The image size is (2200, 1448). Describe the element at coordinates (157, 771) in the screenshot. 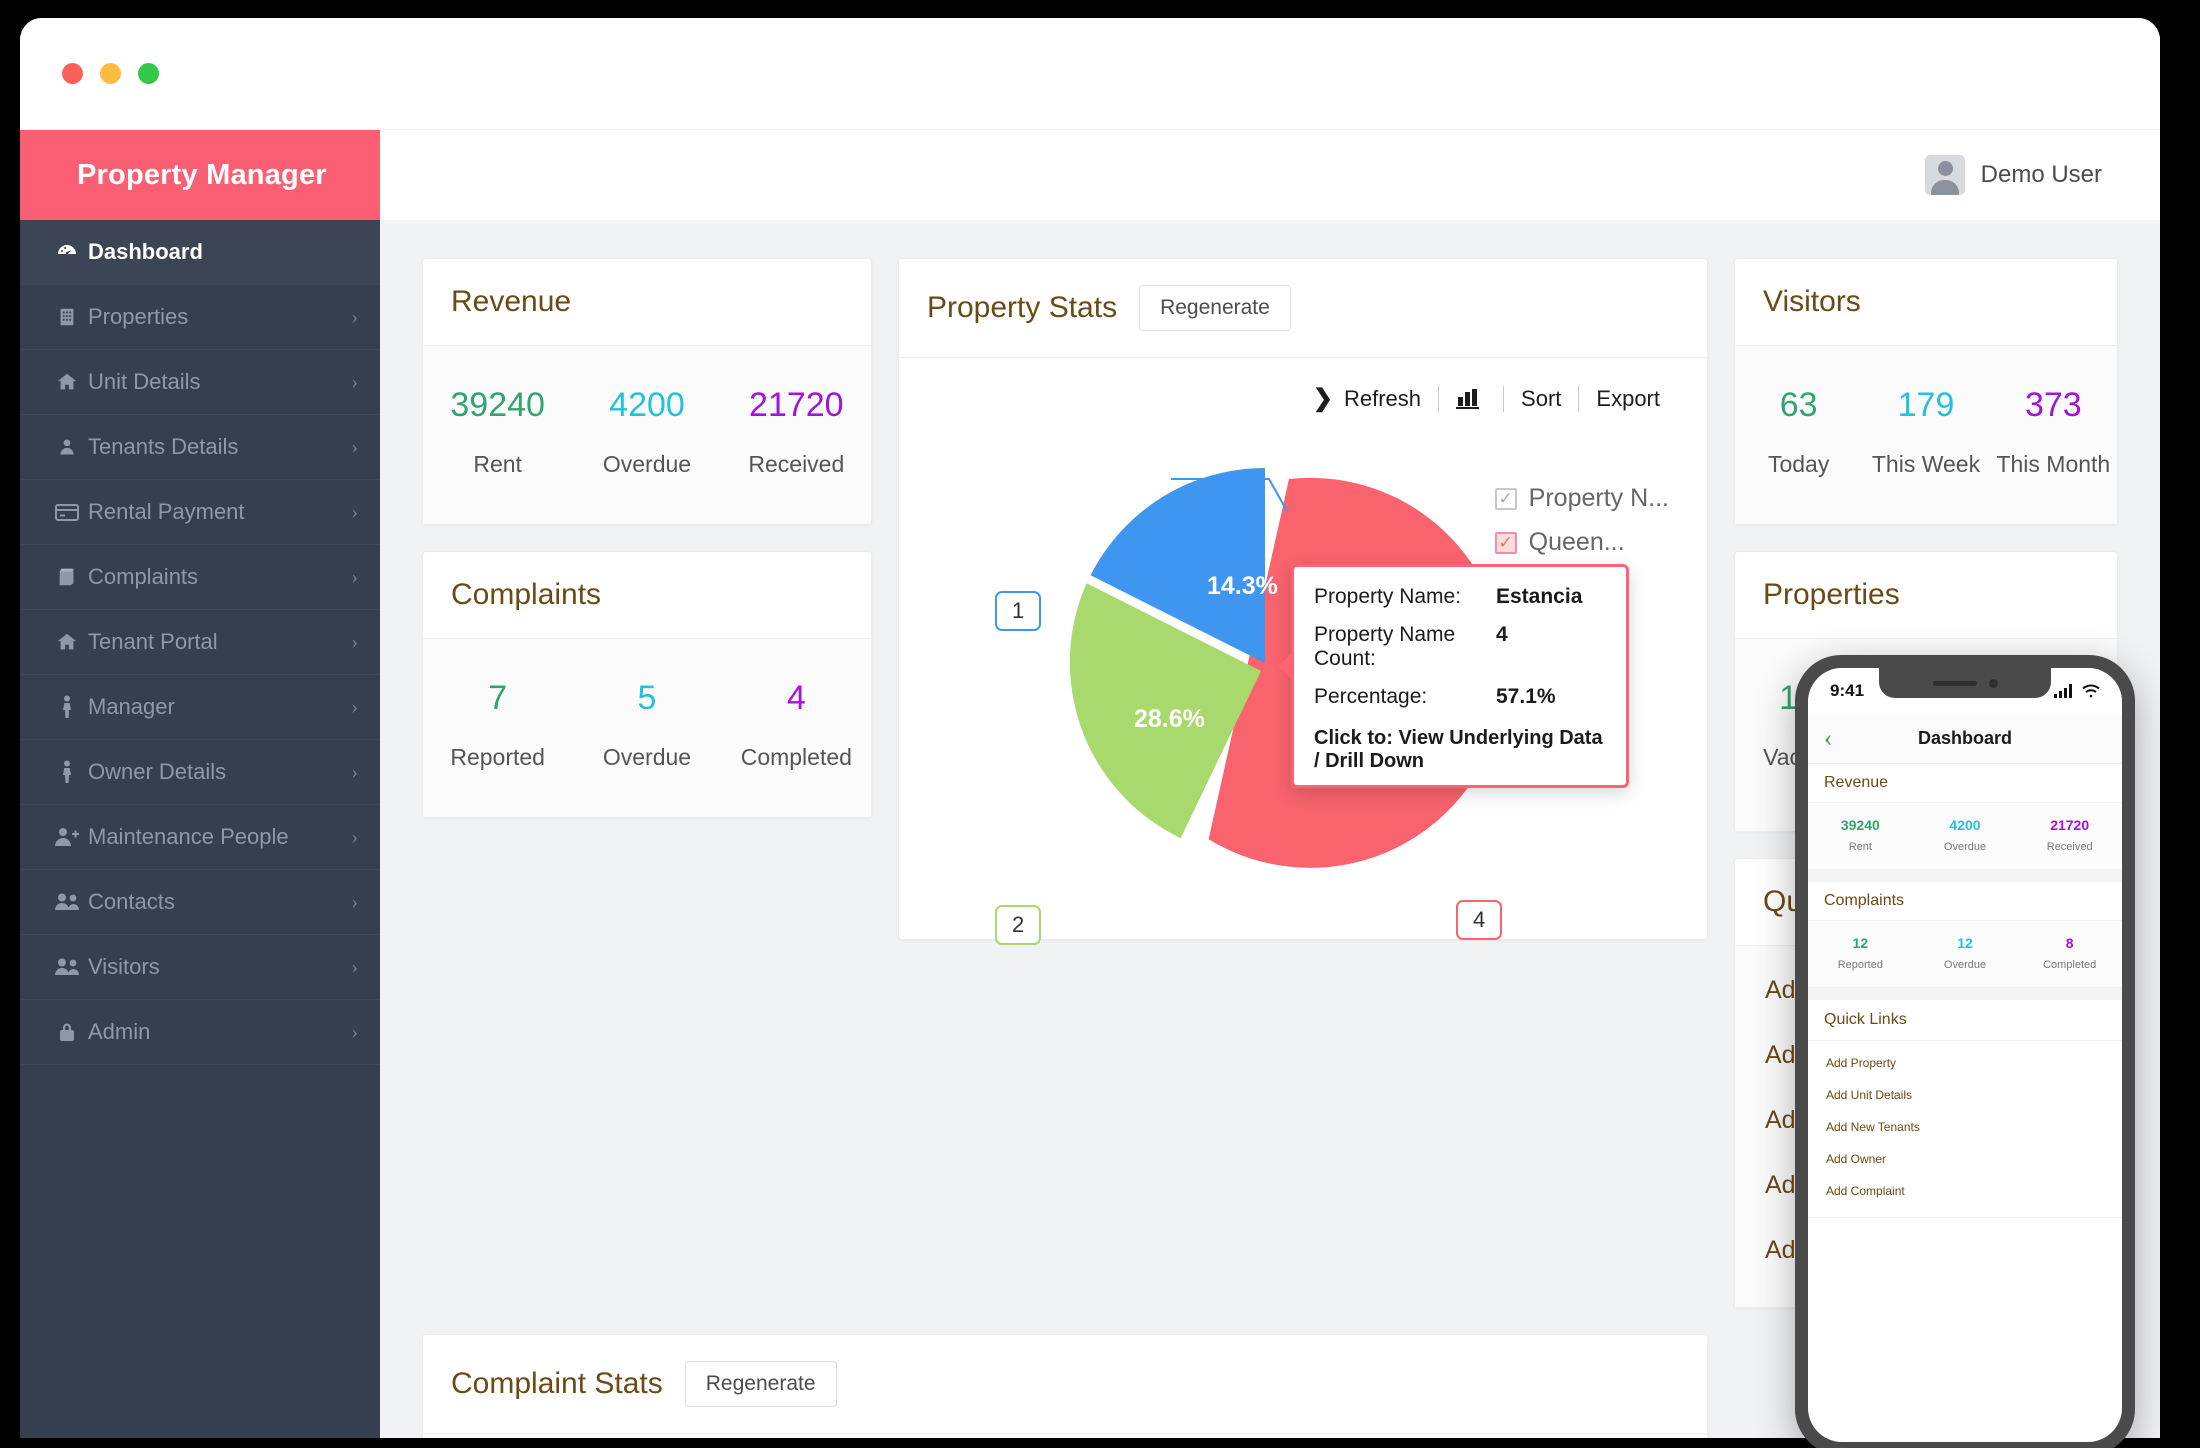

I see `sidebar-item-label: Owner Details` at that location.